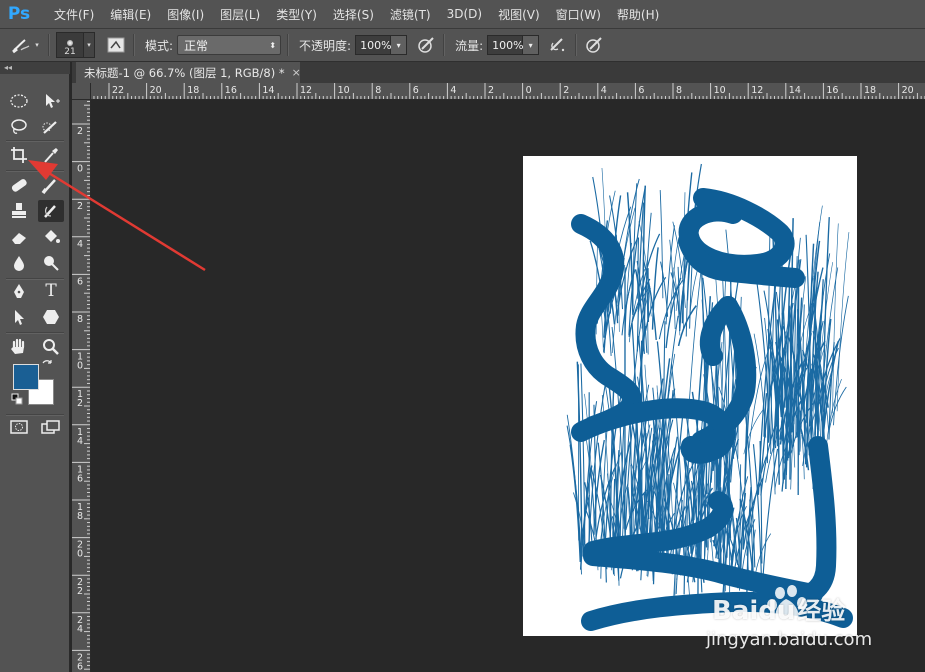  What do you see at coordinates (89, 45) in the screenshot?
I see `brush-picker-dropdown: ▾` at bounding box center [89, 45].